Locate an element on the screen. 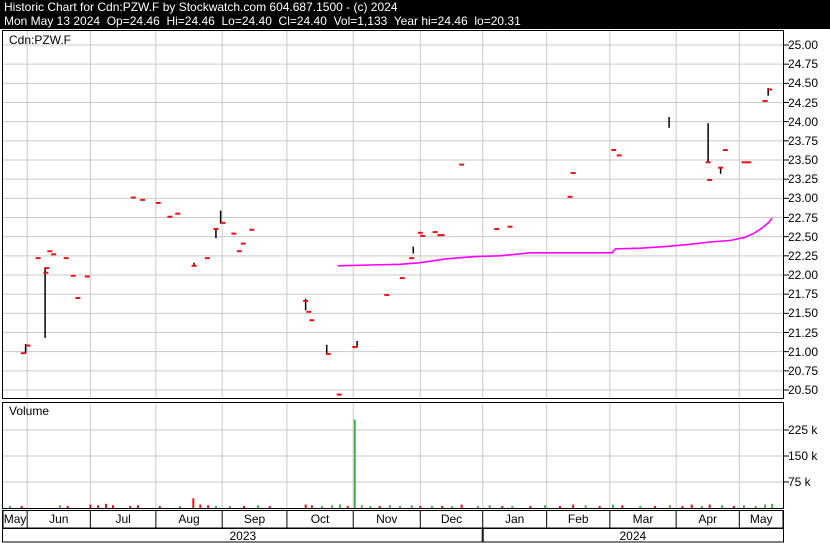 The width and height of the screenshot is (830, 543). month-label: Jun is located at coordinates (59, 519).